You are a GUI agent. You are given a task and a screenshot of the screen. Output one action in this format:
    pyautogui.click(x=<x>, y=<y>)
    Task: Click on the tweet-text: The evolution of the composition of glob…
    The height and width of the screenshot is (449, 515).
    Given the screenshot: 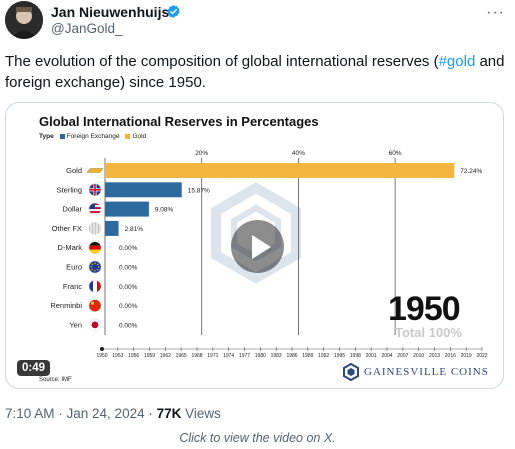 What is the action you would take?
    pyautogui.click(x=257, y=72)
    